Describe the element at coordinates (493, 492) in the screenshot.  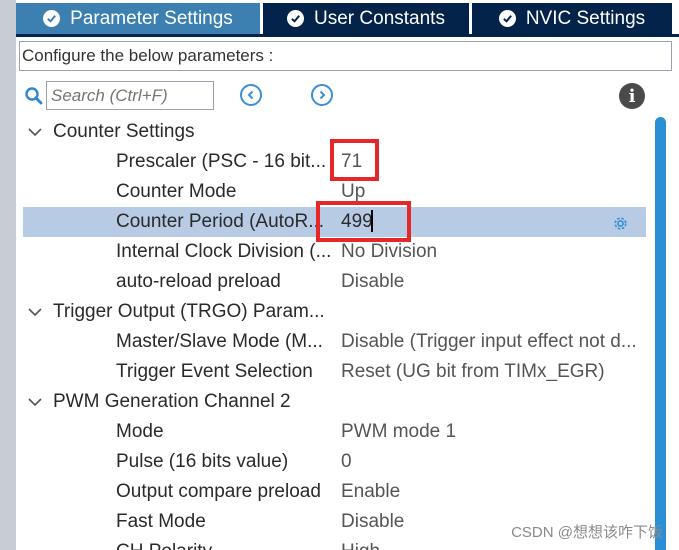
I see `param-value: Enable` at that location.